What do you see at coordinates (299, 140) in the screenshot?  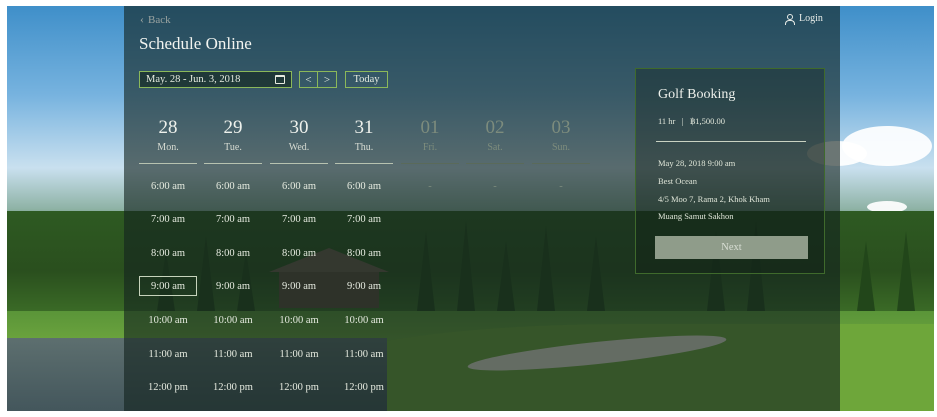 I see `day-header-30: 30 Wed.` at bounding box center [299, 140].